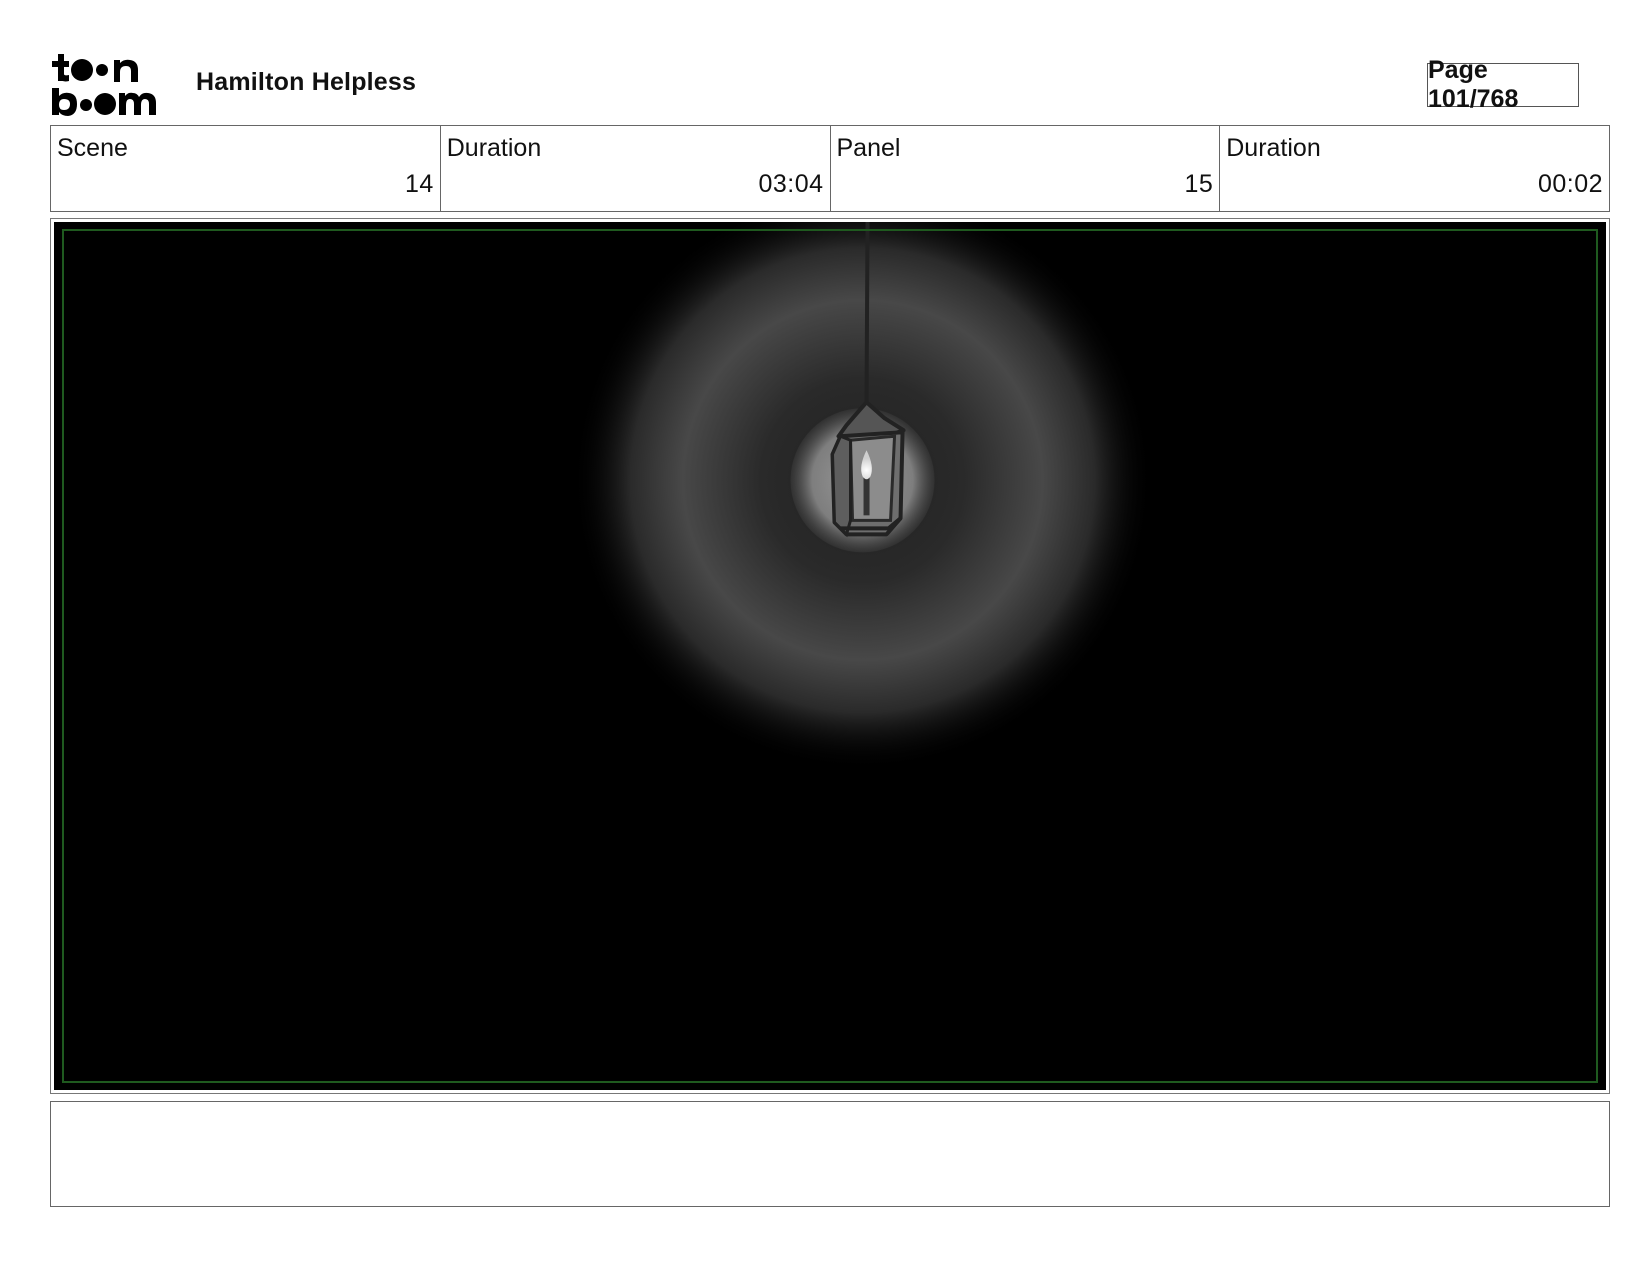 This screenshot has height=1275, width=1650. I want to click on toonboom-logo, so click(111, 85).